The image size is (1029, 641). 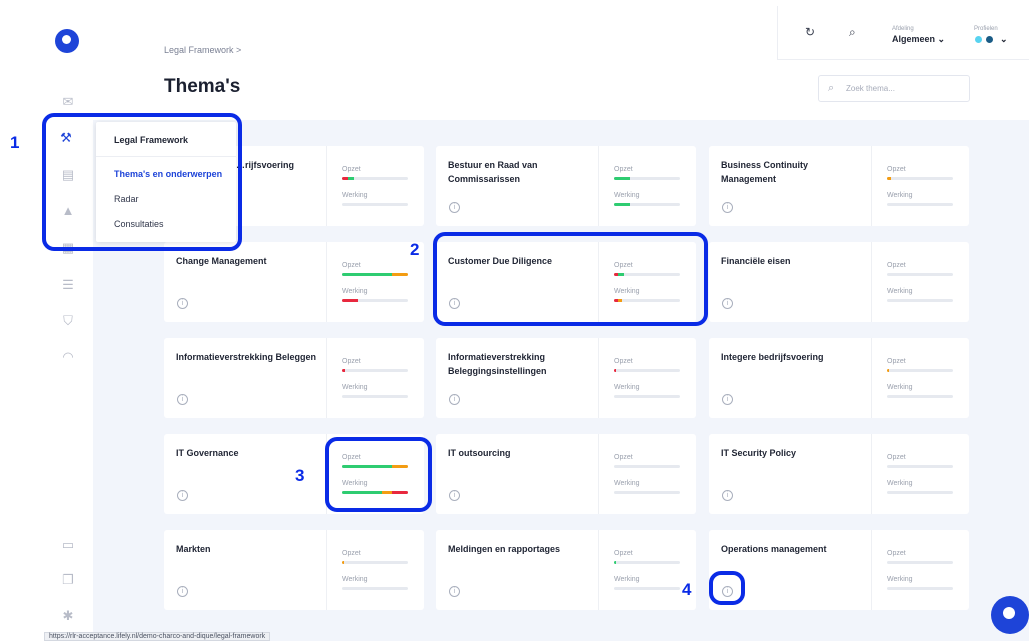 I want to click on mail-icon: ✉, so click(x=68, y=102).